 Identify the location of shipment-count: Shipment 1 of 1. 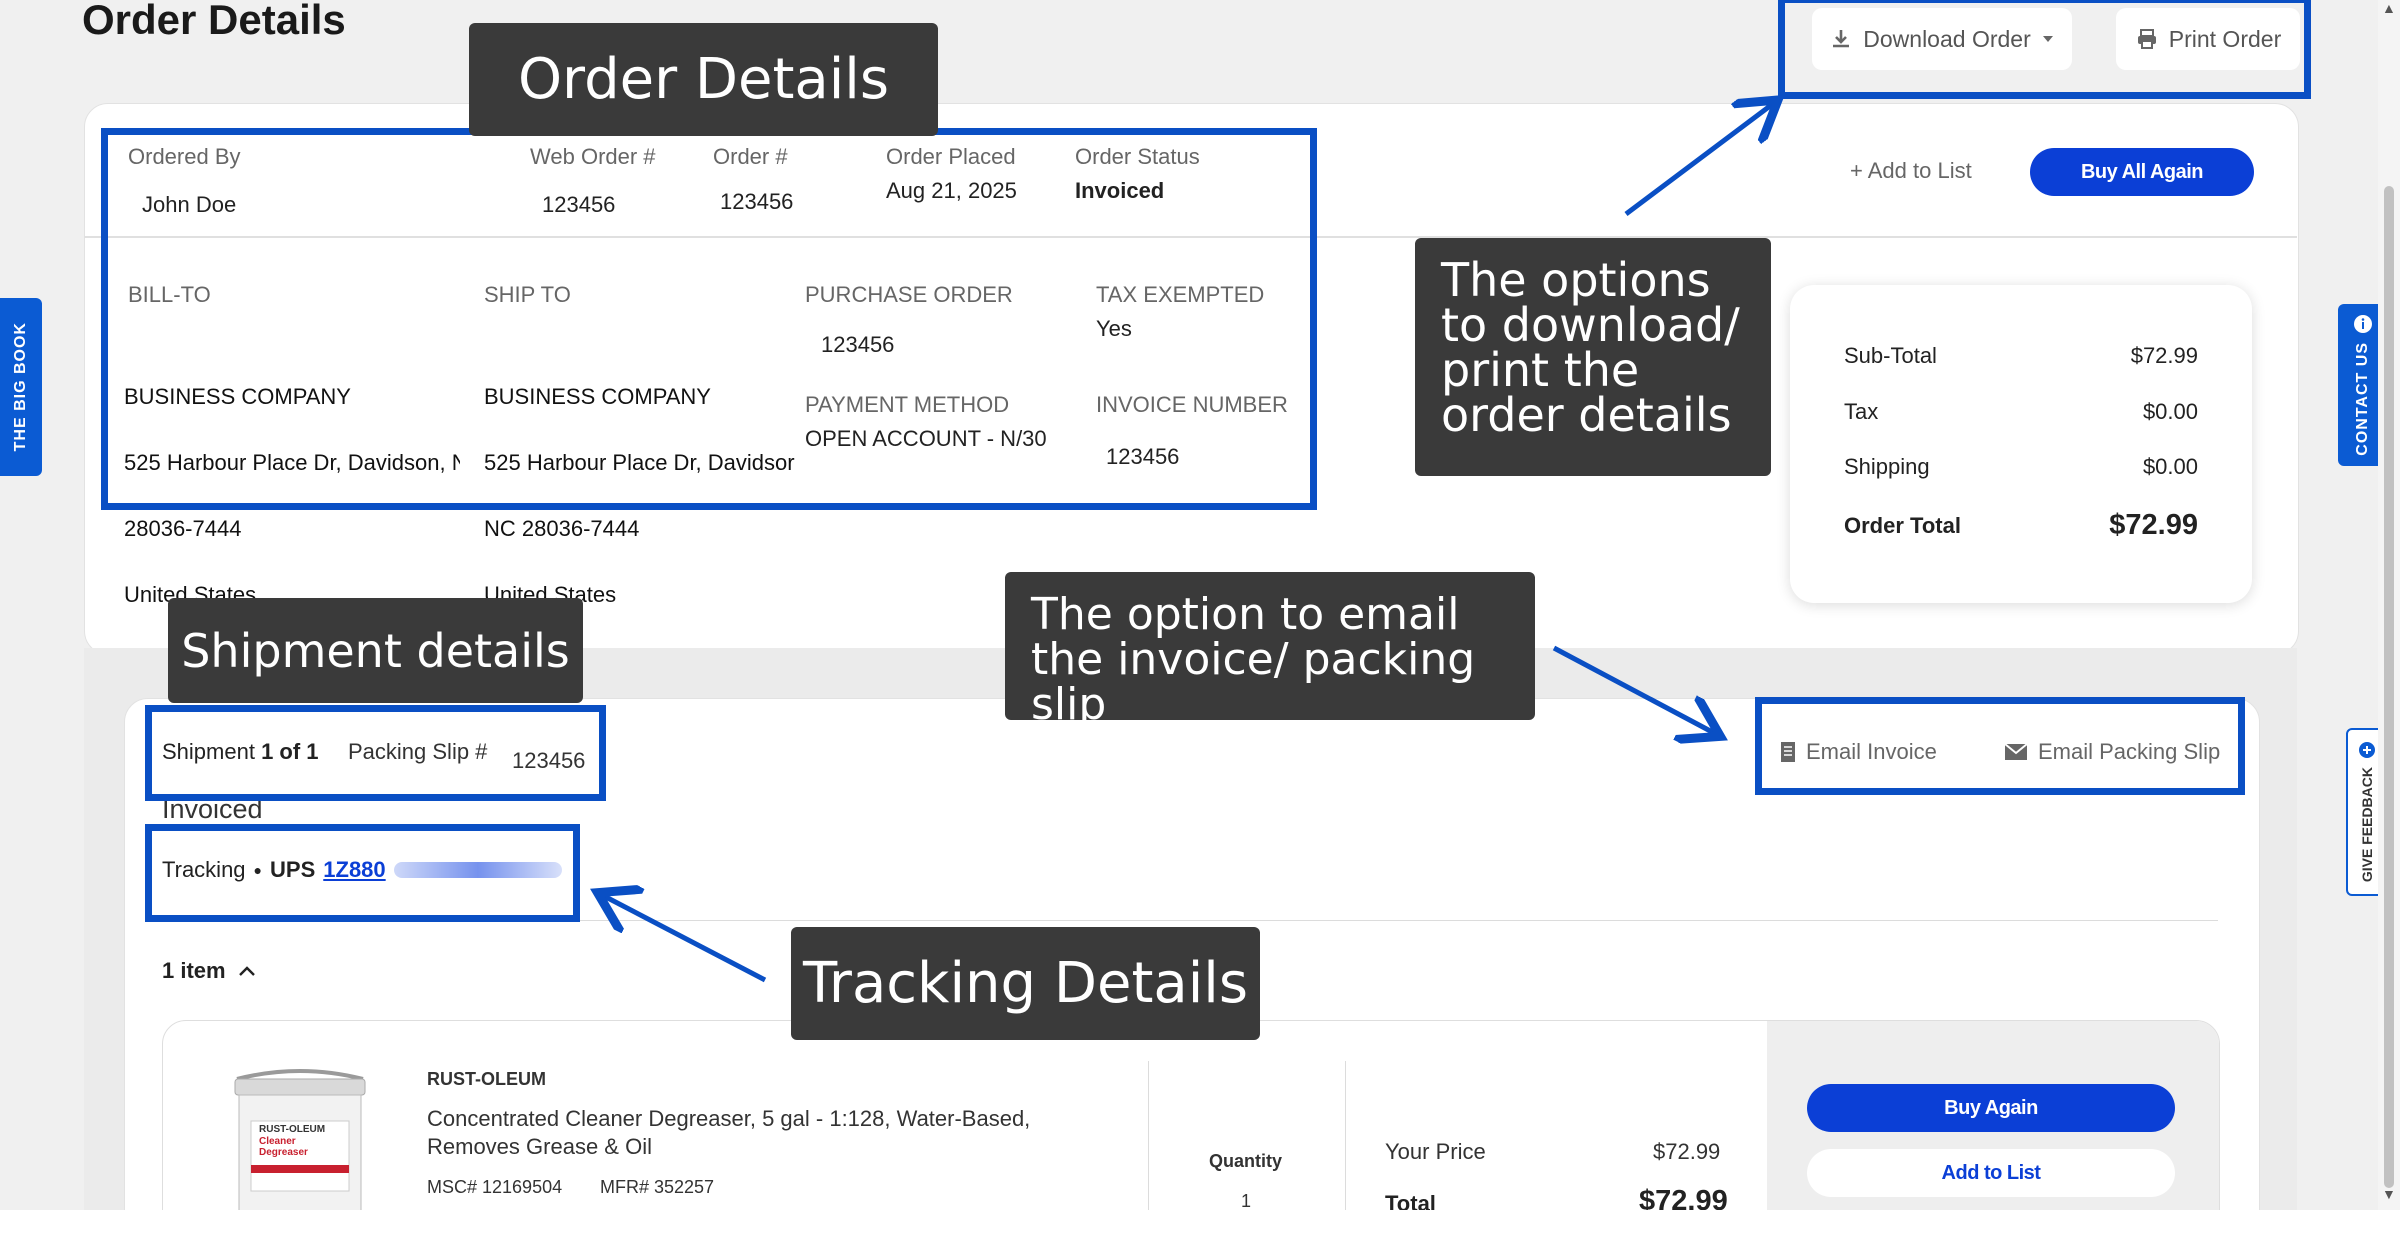
(240, 752).